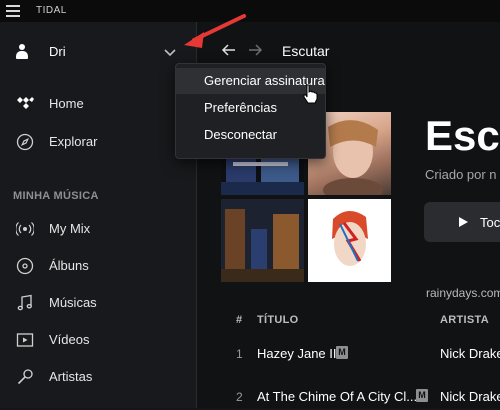 The image size is (500, 410). I want to click on column-header-artist: ARTISTA, so click(464, 320).